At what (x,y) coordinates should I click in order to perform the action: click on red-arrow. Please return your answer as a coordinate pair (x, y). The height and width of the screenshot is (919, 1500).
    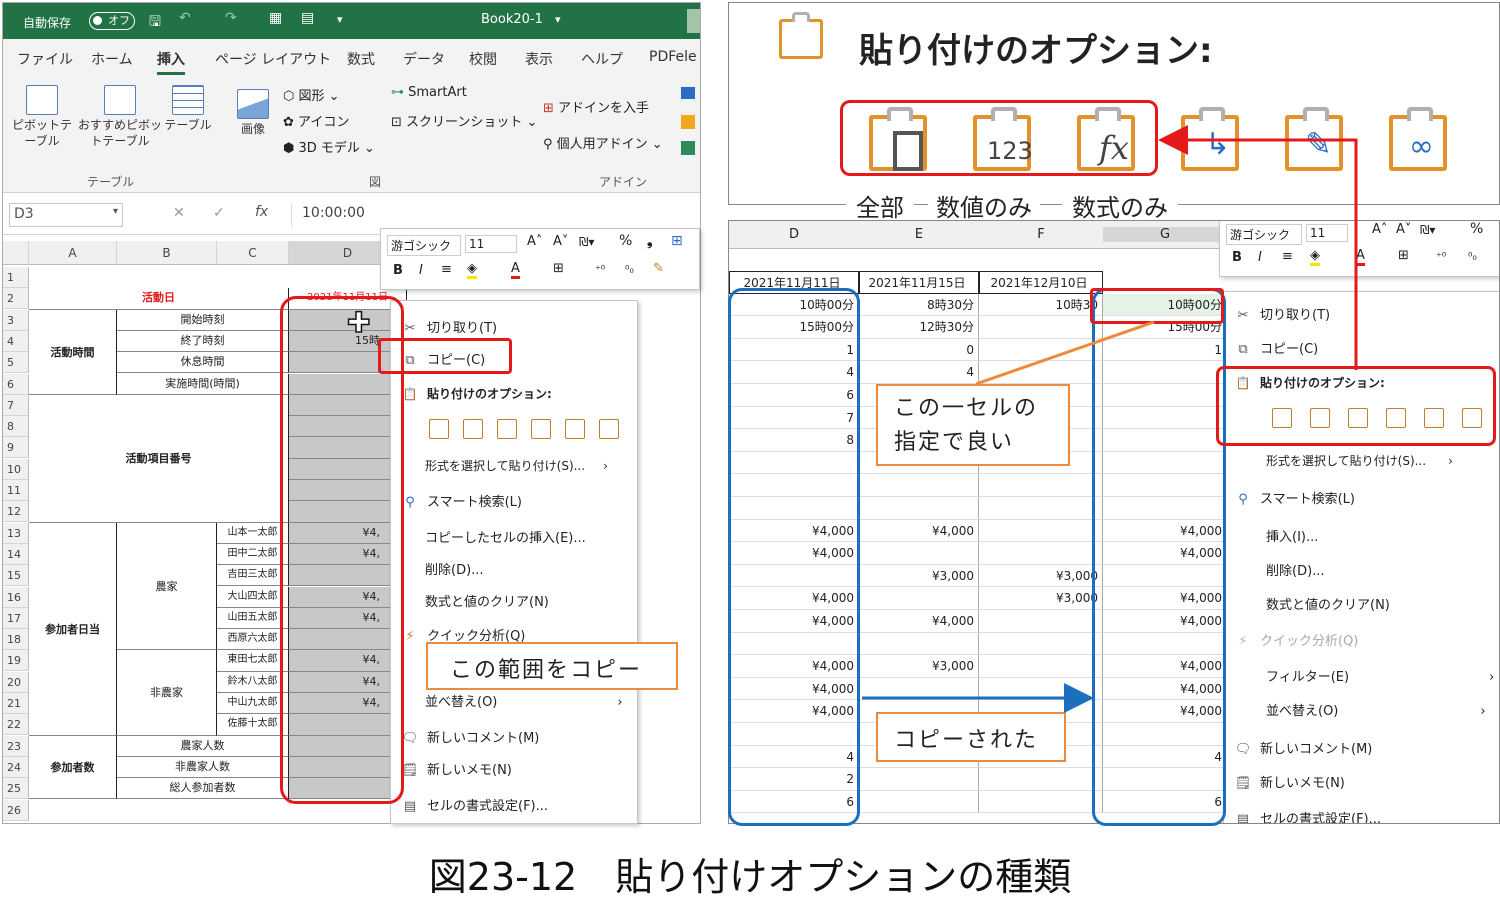
    Looking at the image, I should click on (1258, 247).